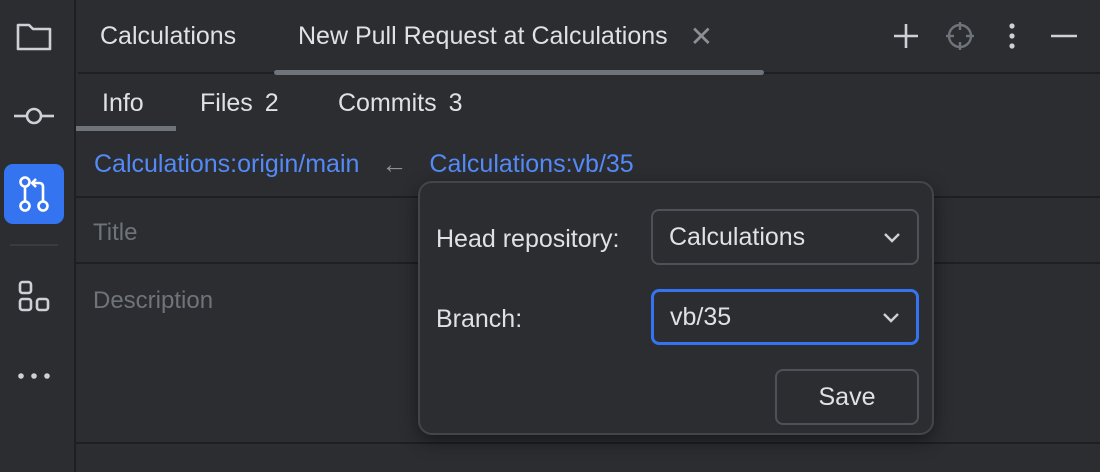 The width and height of the screenshot is (1100, 472). I want to click on commit-tool-button, so click(34, 116).